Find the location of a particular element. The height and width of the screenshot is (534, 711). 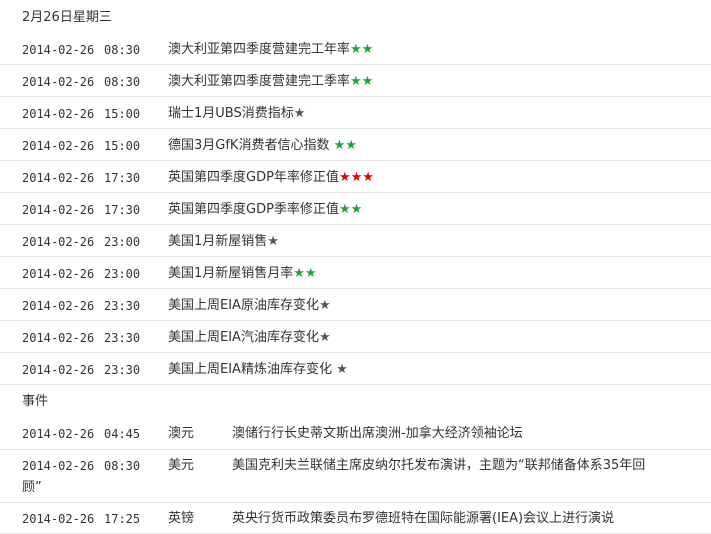

event-description: 澳储行行长史蒂文斯出席澳洲-加拿大经济领袖论坛 is located at coordinates (462, 434).